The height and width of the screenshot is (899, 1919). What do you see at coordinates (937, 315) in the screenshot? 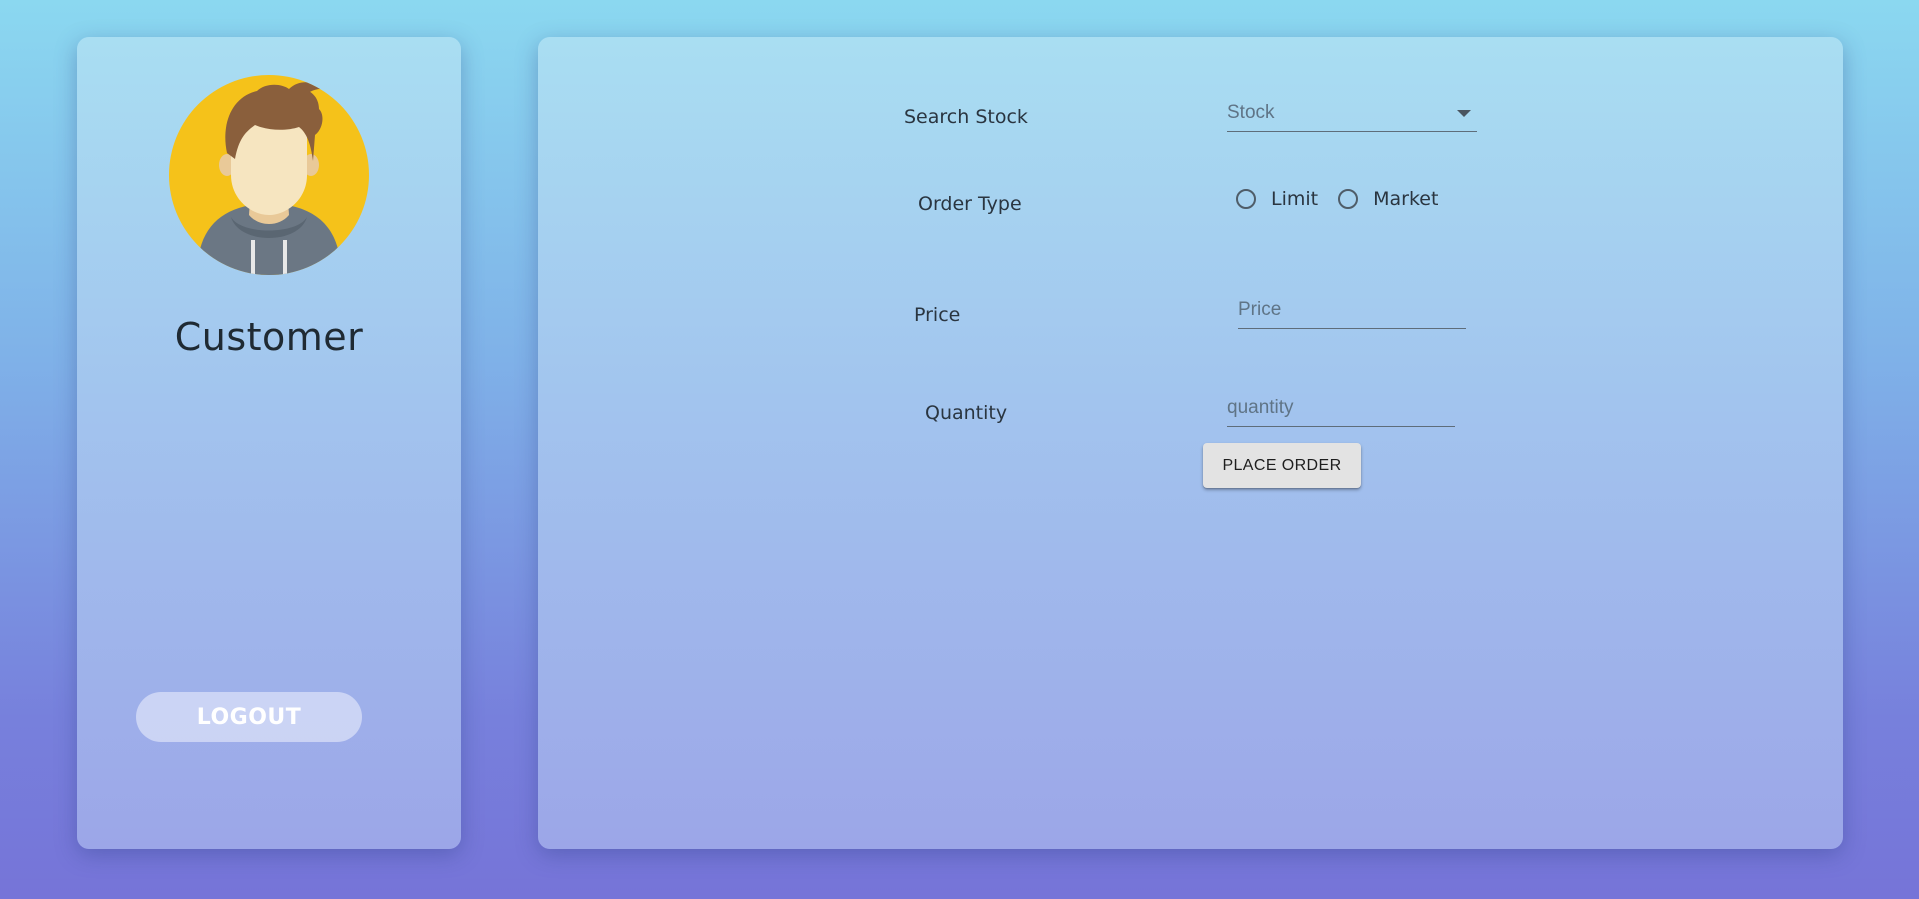
I see `price-label: Price` at bounding box center [937, 315].